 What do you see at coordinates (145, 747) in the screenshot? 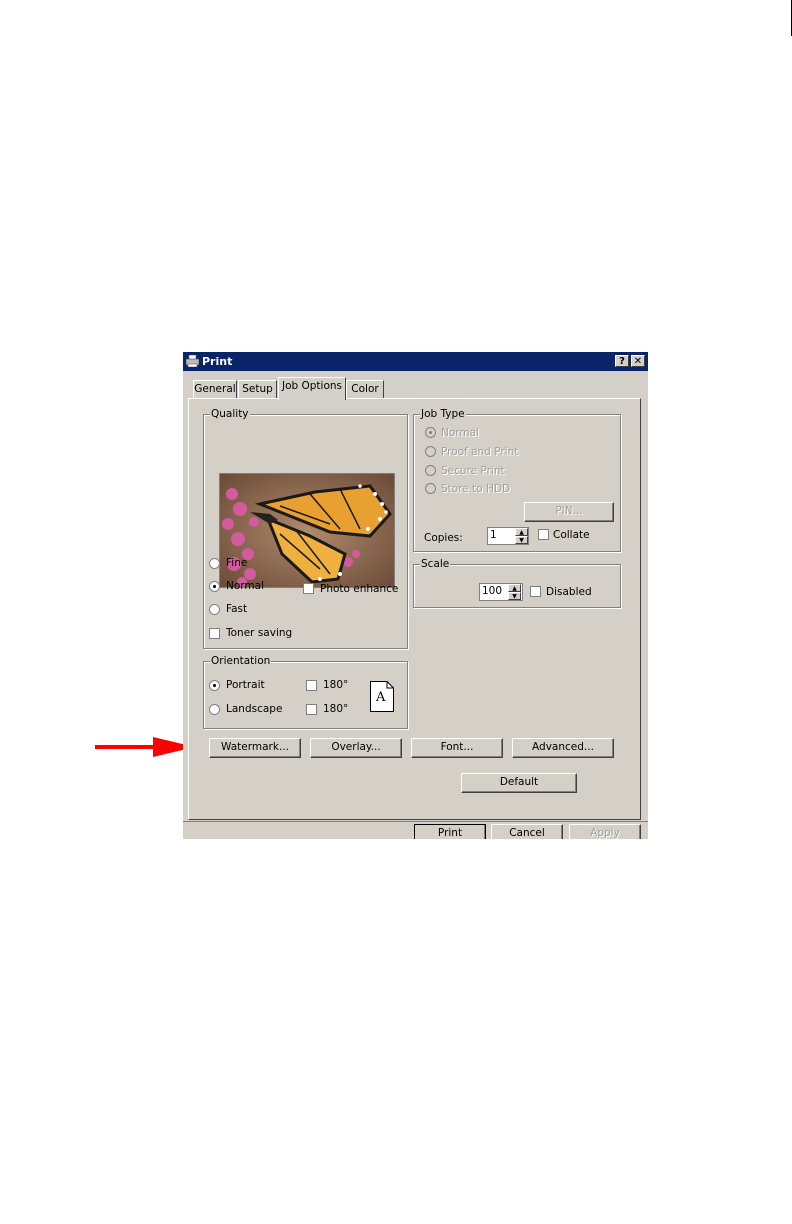
I see `pointer-arrow-icon` at bounding box center [145, 747].